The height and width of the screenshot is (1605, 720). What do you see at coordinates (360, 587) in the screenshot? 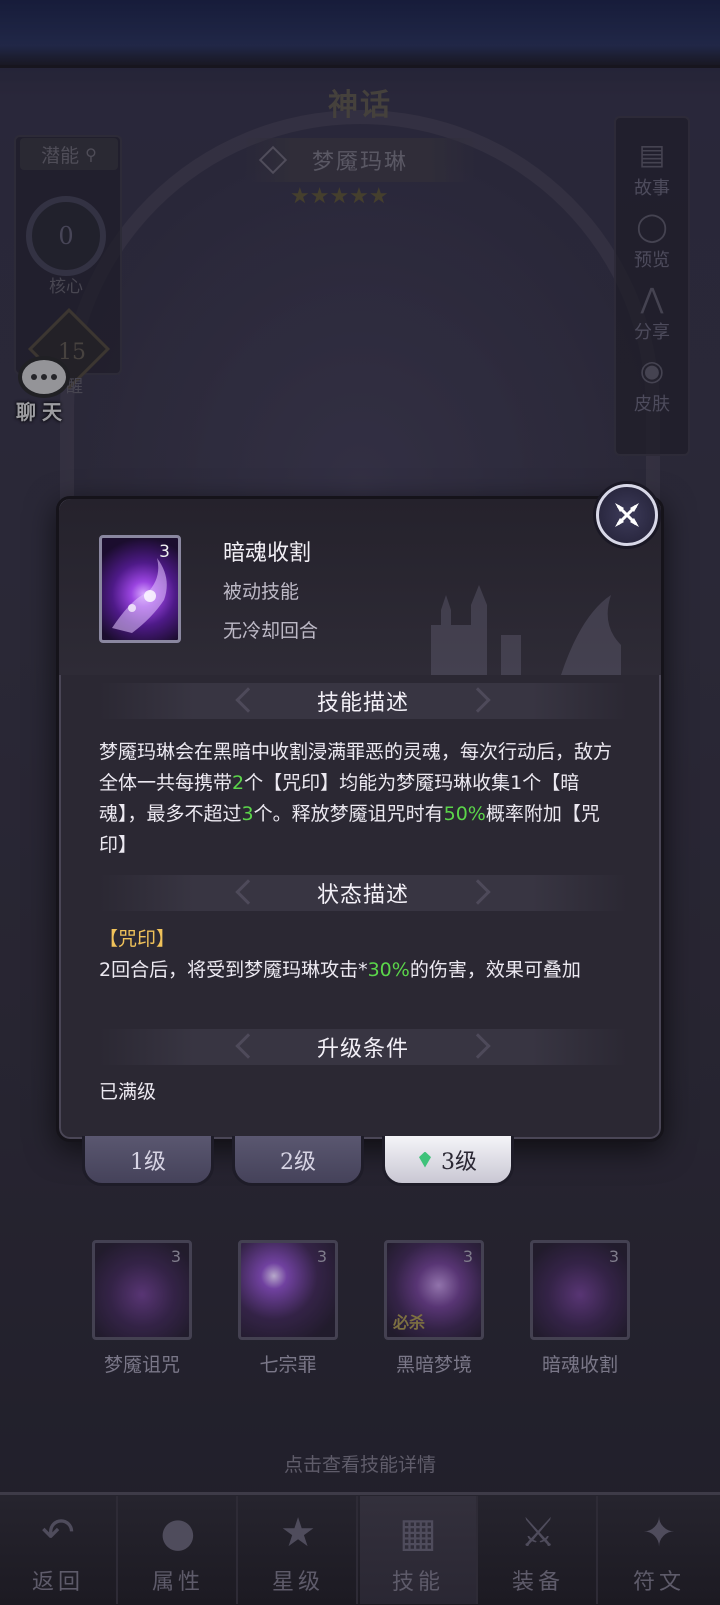
I see `modal-header: 3 暗魂收割 被动技能 无冷却回合` at bounding box center [360, 587].